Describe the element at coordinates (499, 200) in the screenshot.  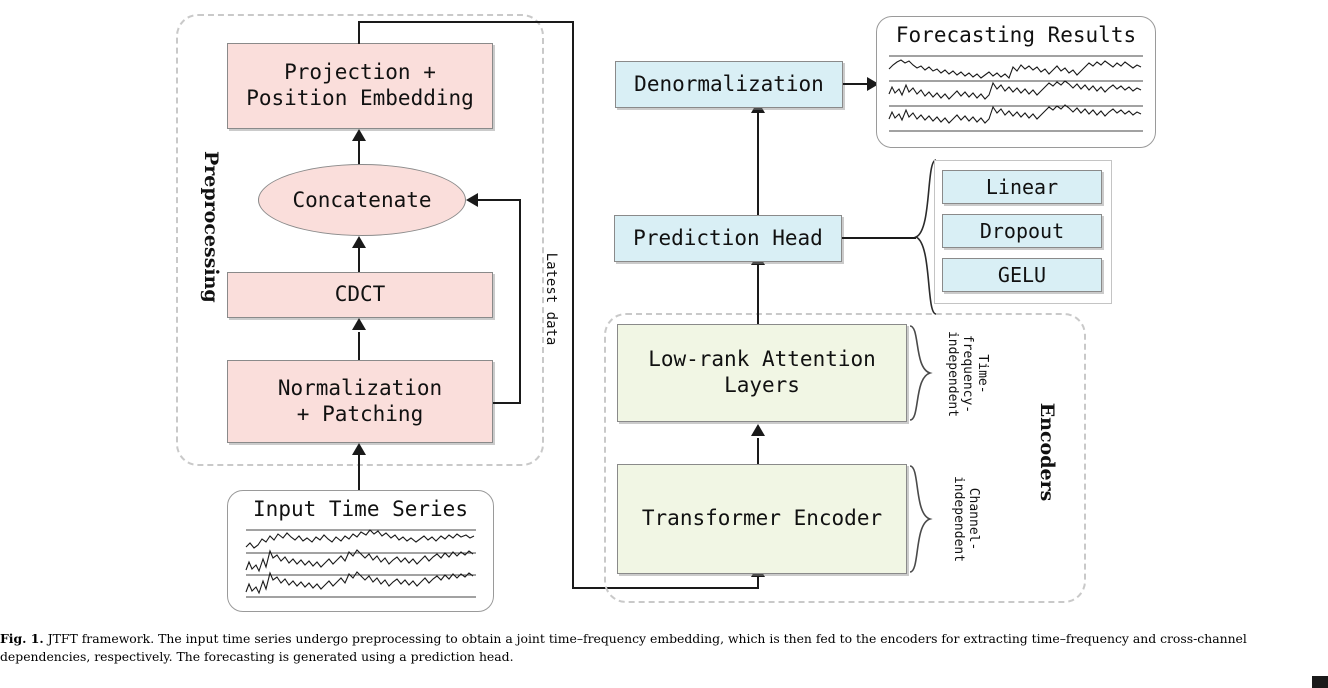
I see `connector-latest-data-top` at that location.